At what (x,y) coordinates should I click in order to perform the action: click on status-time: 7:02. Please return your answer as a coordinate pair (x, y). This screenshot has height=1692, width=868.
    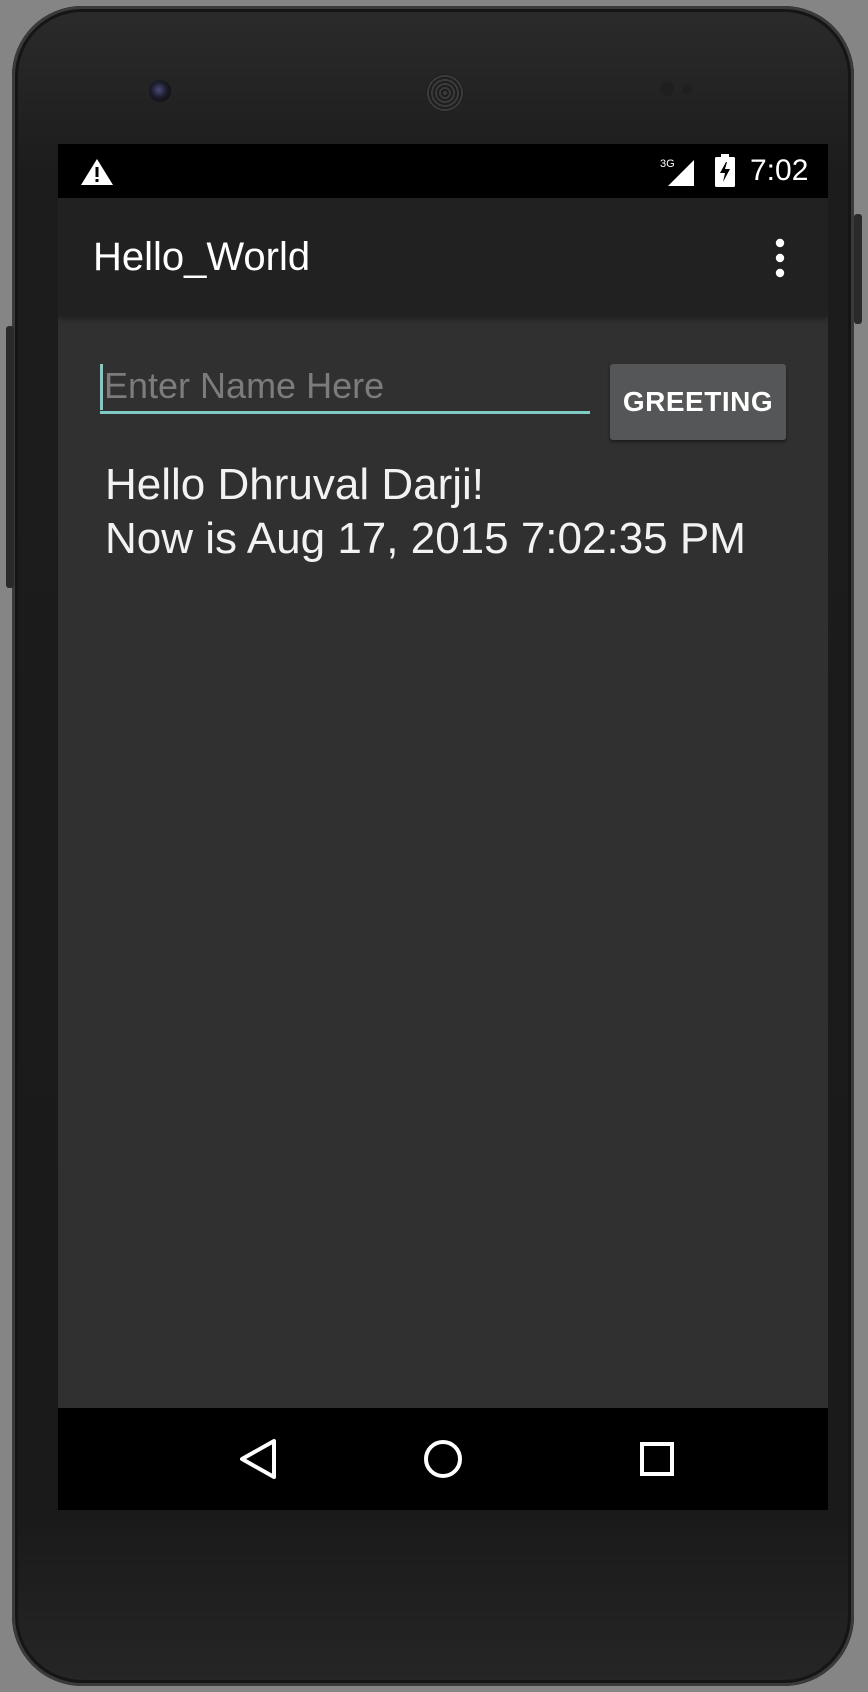
    Looking at the image, I should click on (779, 170).